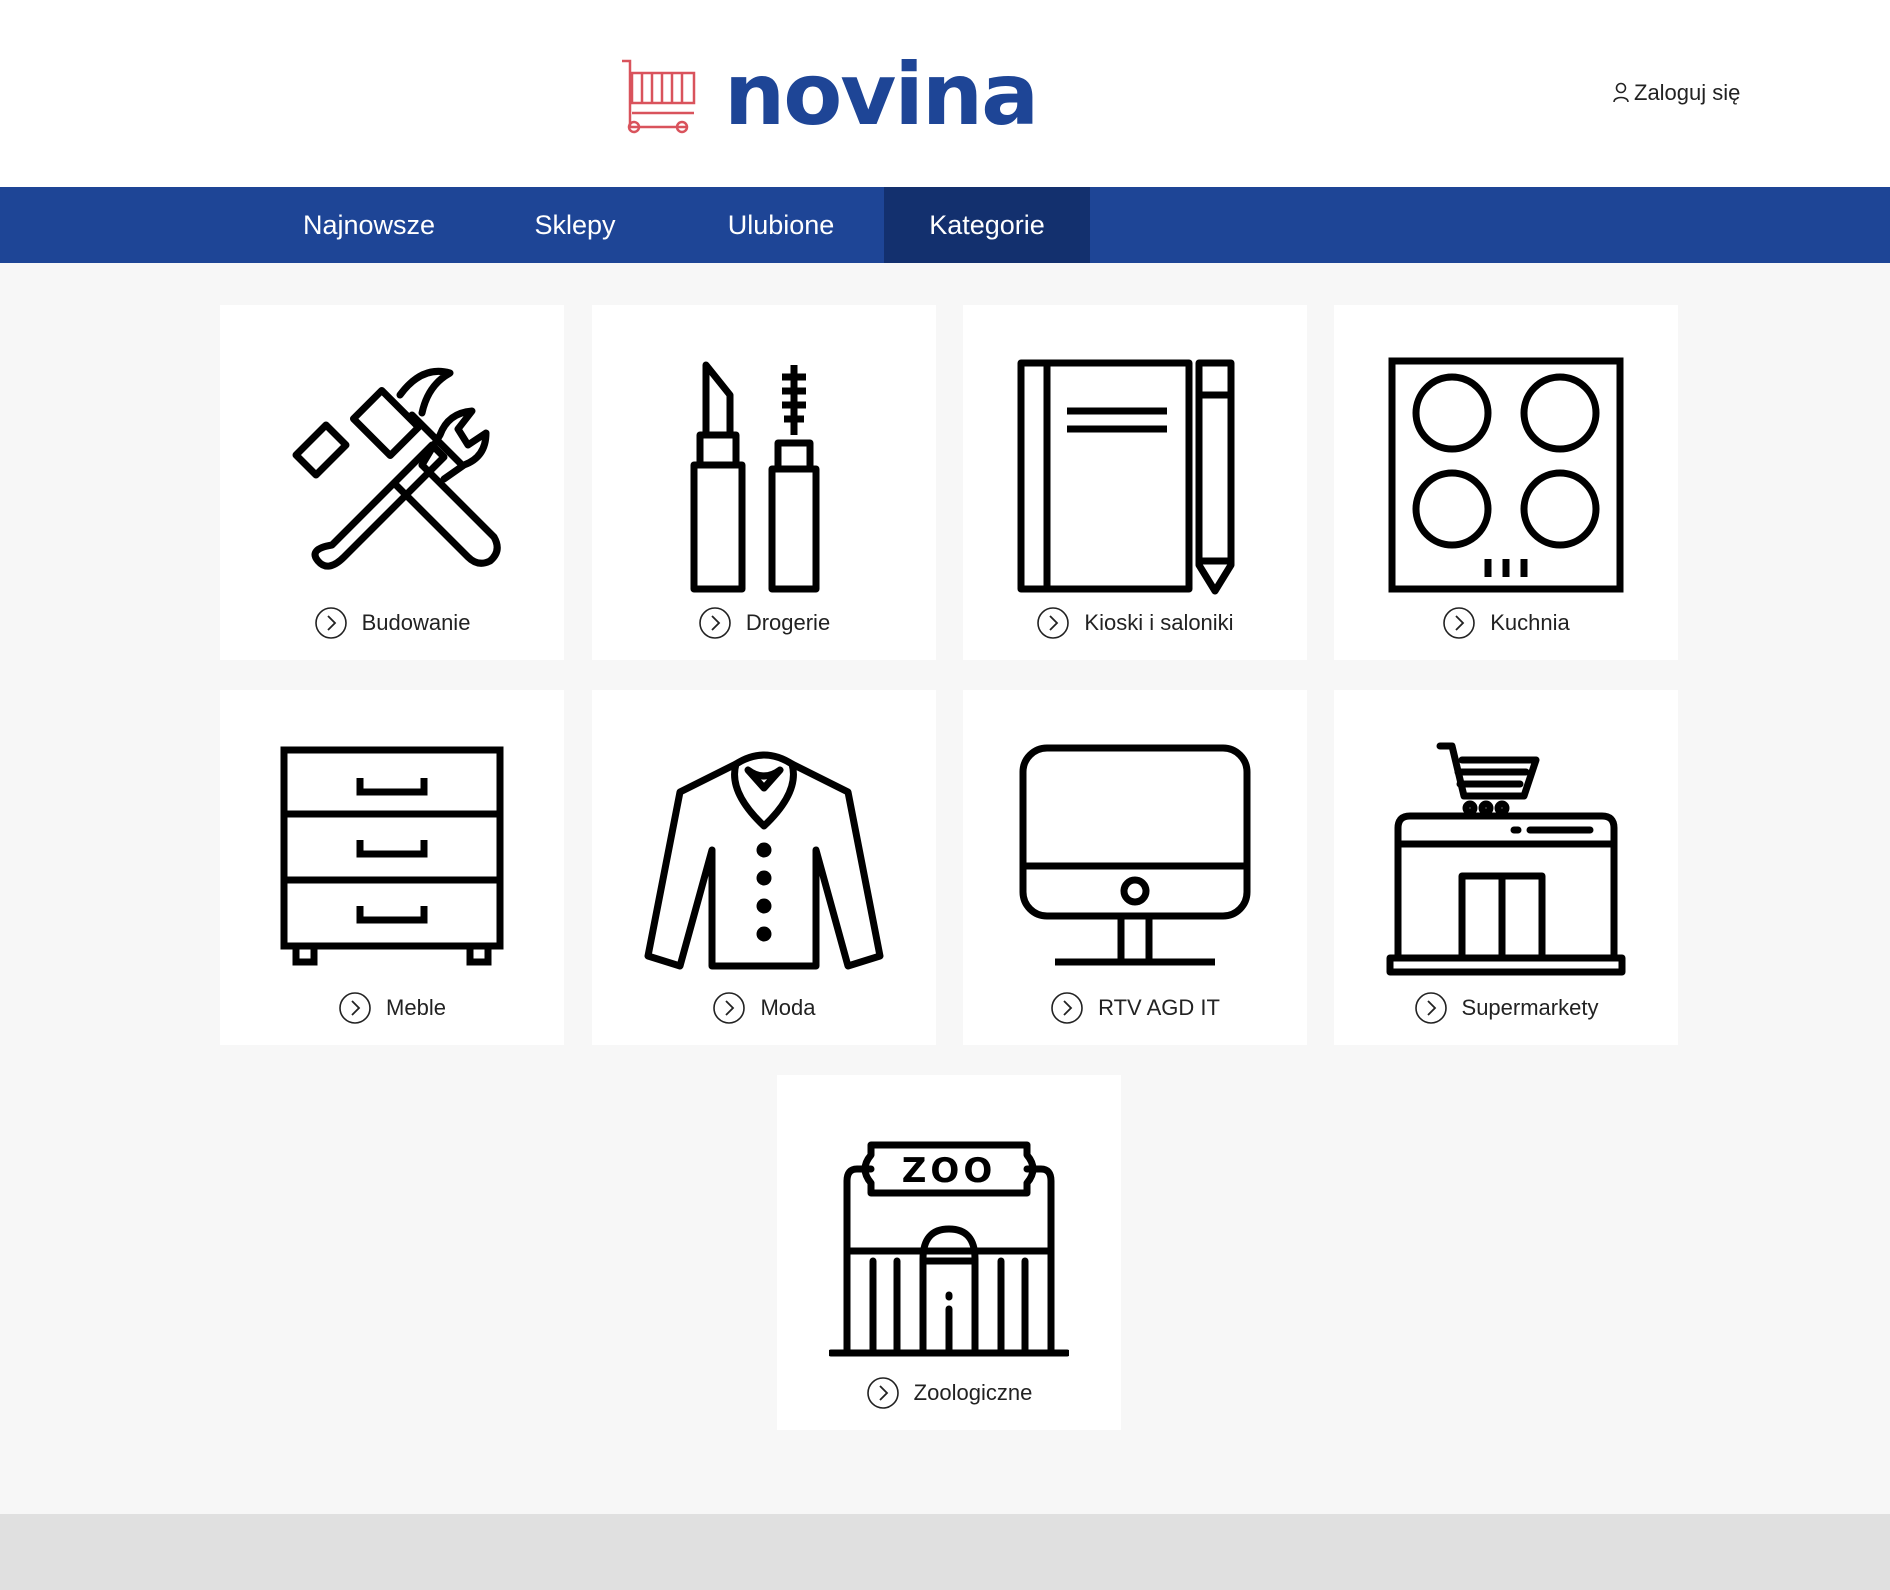 This screenshot has width=1890, height=1590. I want to click on svg-text: ZOO, so click(949, 1171).